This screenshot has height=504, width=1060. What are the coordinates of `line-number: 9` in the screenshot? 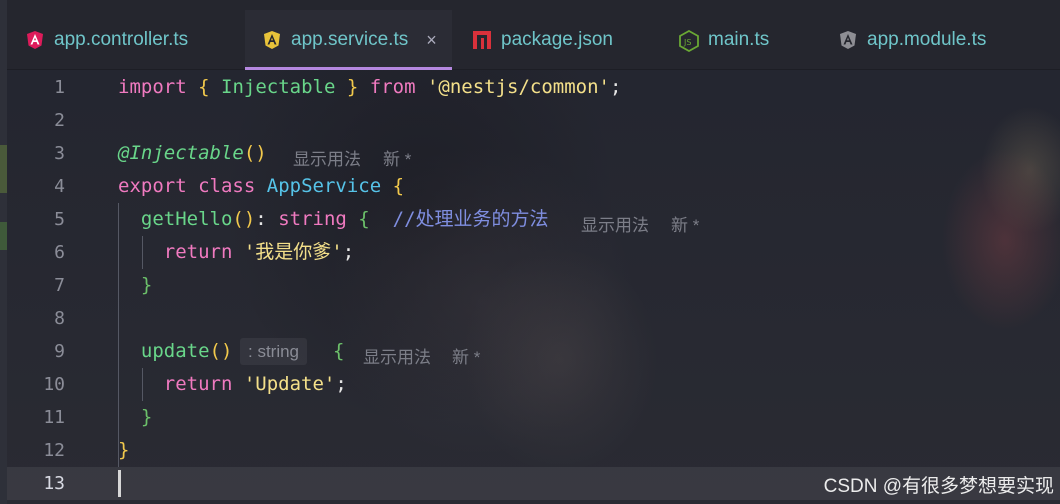 It's located at (59, 351).